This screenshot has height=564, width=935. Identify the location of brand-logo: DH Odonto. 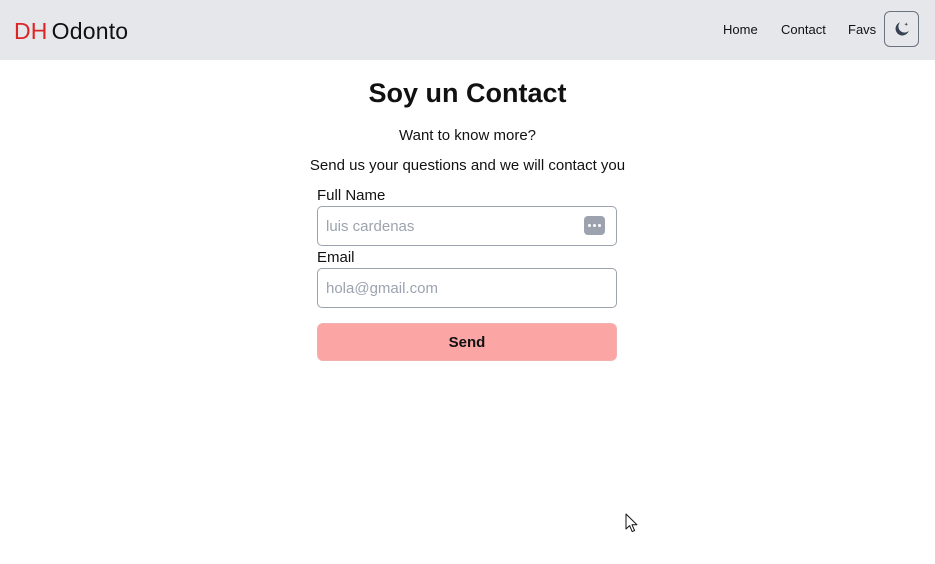
(71, 31).